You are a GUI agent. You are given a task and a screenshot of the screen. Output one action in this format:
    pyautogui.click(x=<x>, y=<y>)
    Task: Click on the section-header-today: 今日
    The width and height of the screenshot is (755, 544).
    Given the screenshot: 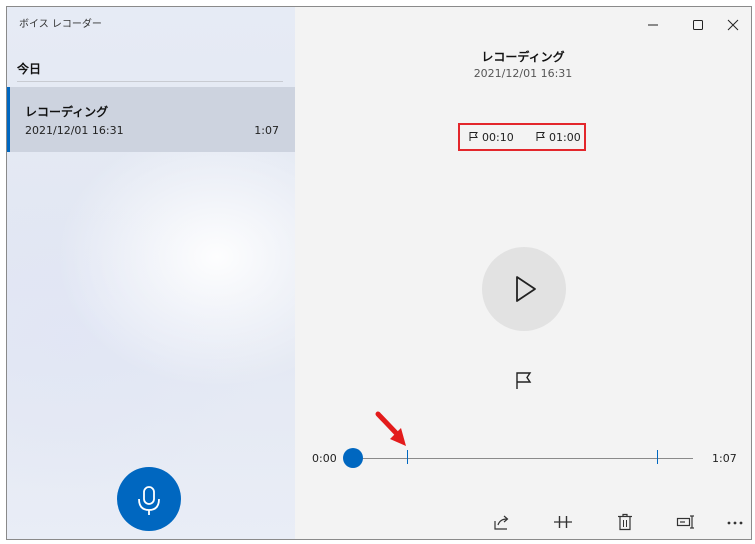 What is the action you would take?
    pyautogui.click(x=29, y=69)
    